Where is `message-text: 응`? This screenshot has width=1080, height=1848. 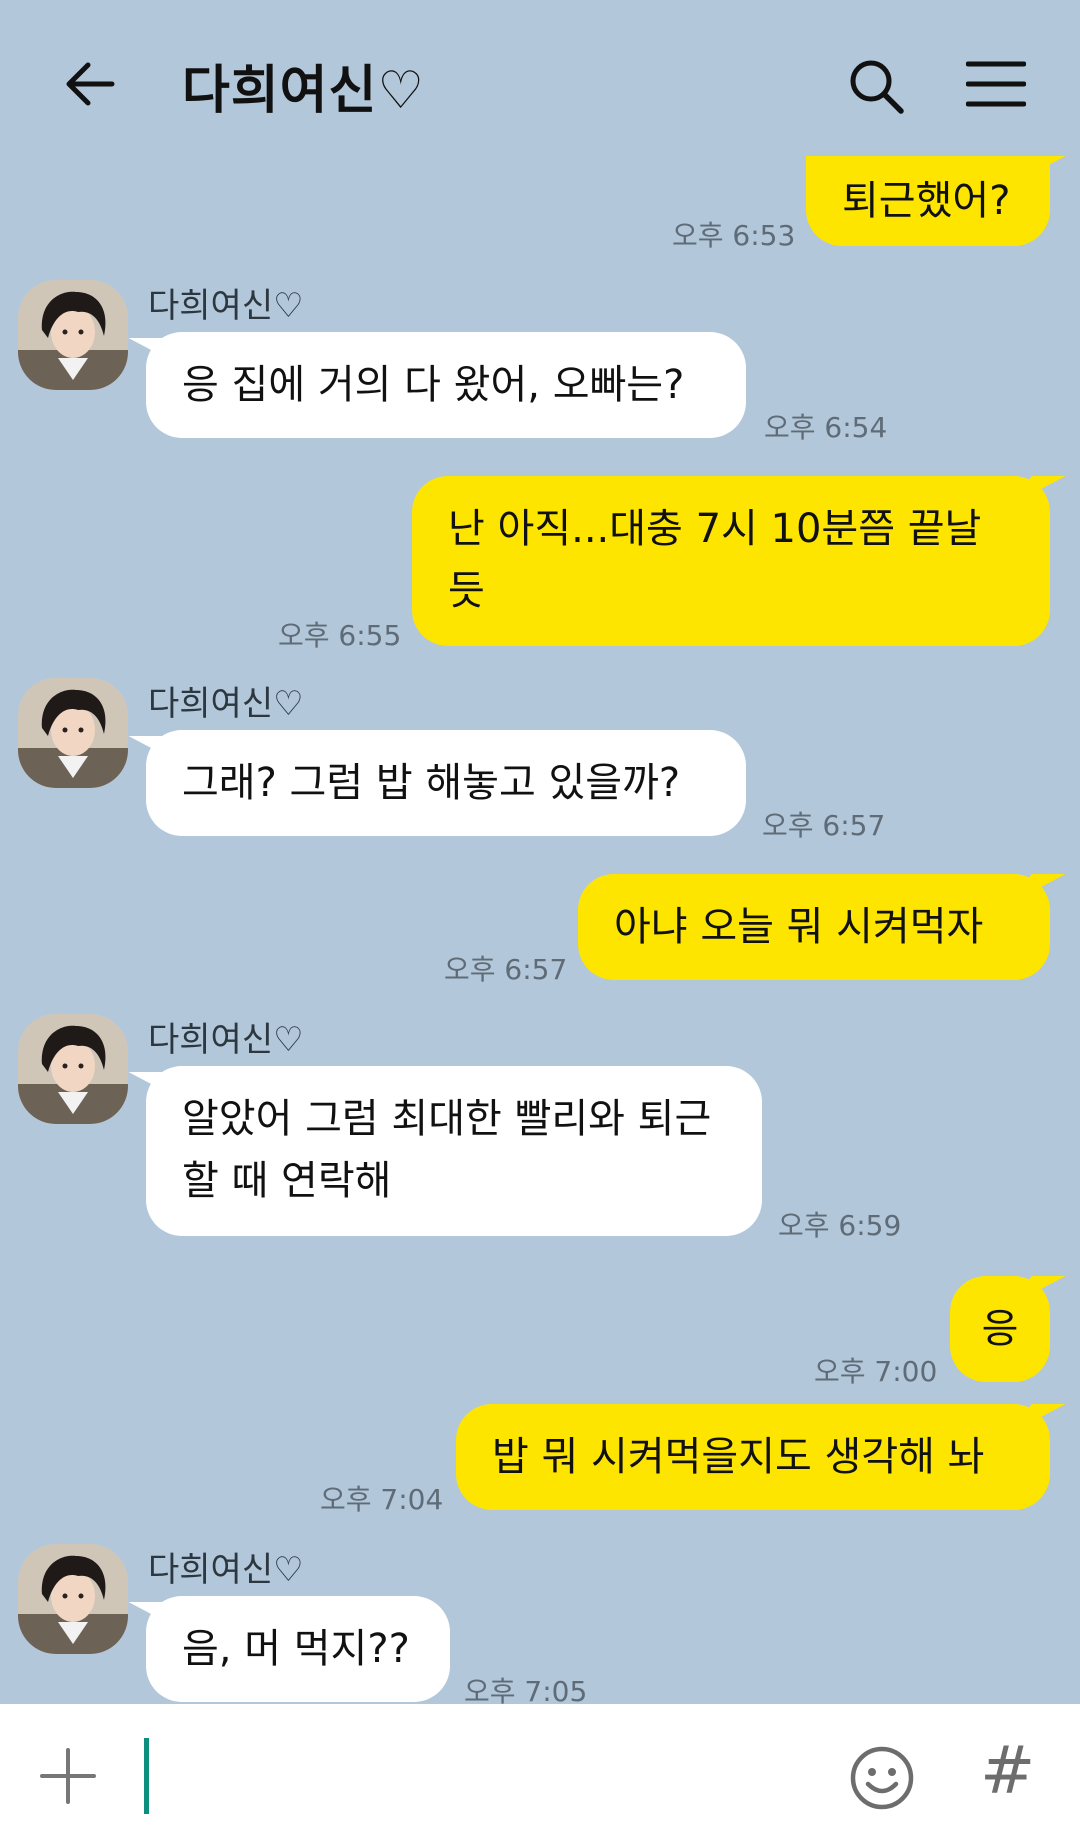
message-text: 응 is located at coordinates (1000, 1329).